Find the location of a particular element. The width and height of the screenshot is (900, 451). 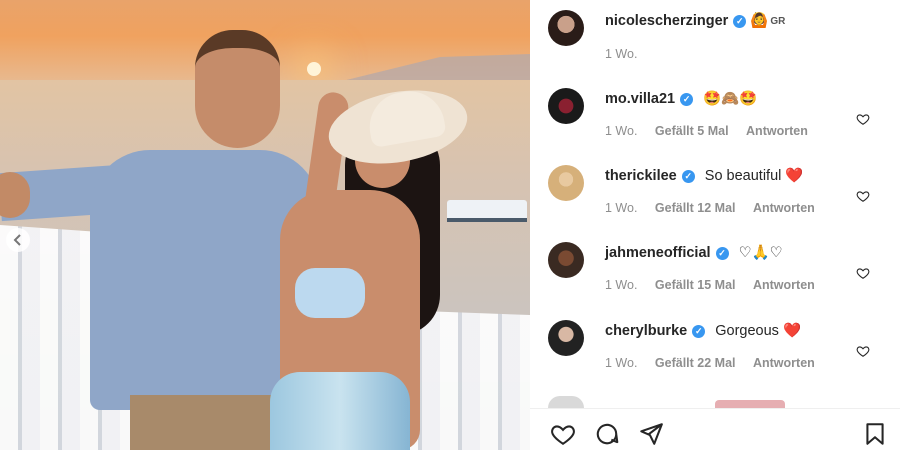

chevron-left-icon is located at coordinates (17, 240).